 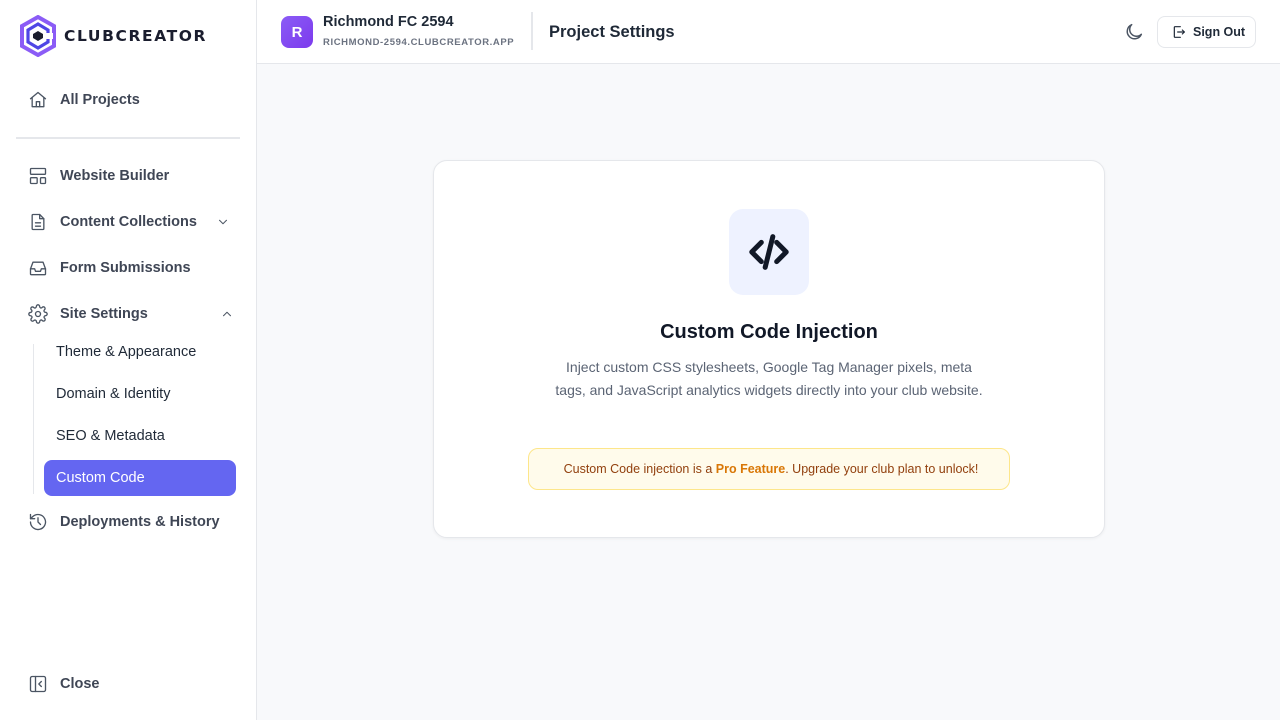 I want to click on nav-content-collections-label: Content Collections, so click(x=128, y=222).